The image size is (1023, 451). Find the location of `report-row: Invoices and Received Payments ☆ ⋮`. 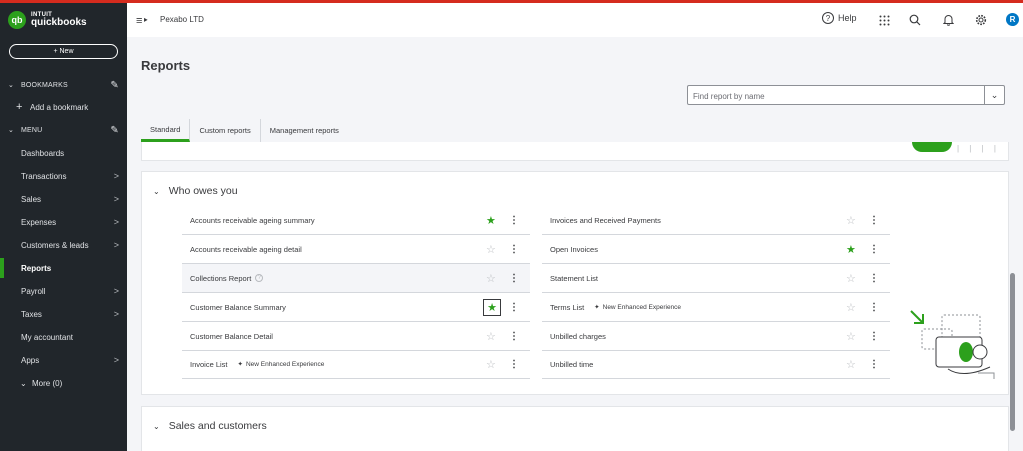

report-row: Invoices and Received Payments ☆ ⋮ is located at coordinates (716, 220).